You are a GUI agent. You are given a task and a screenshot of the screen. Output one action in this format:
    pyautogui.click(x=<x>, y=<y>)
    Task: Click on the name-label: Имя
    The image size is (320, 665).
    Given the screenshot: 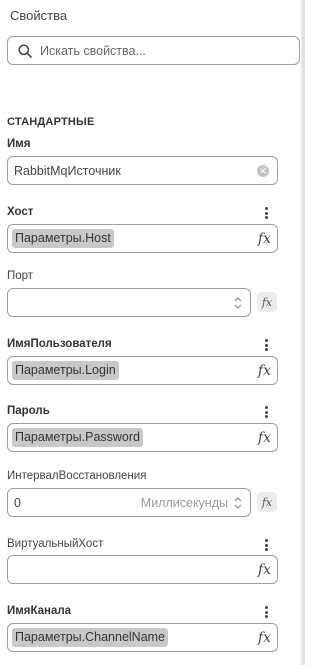 What is the action you would take?
    pyautogui.click(x=19, y=144)
    